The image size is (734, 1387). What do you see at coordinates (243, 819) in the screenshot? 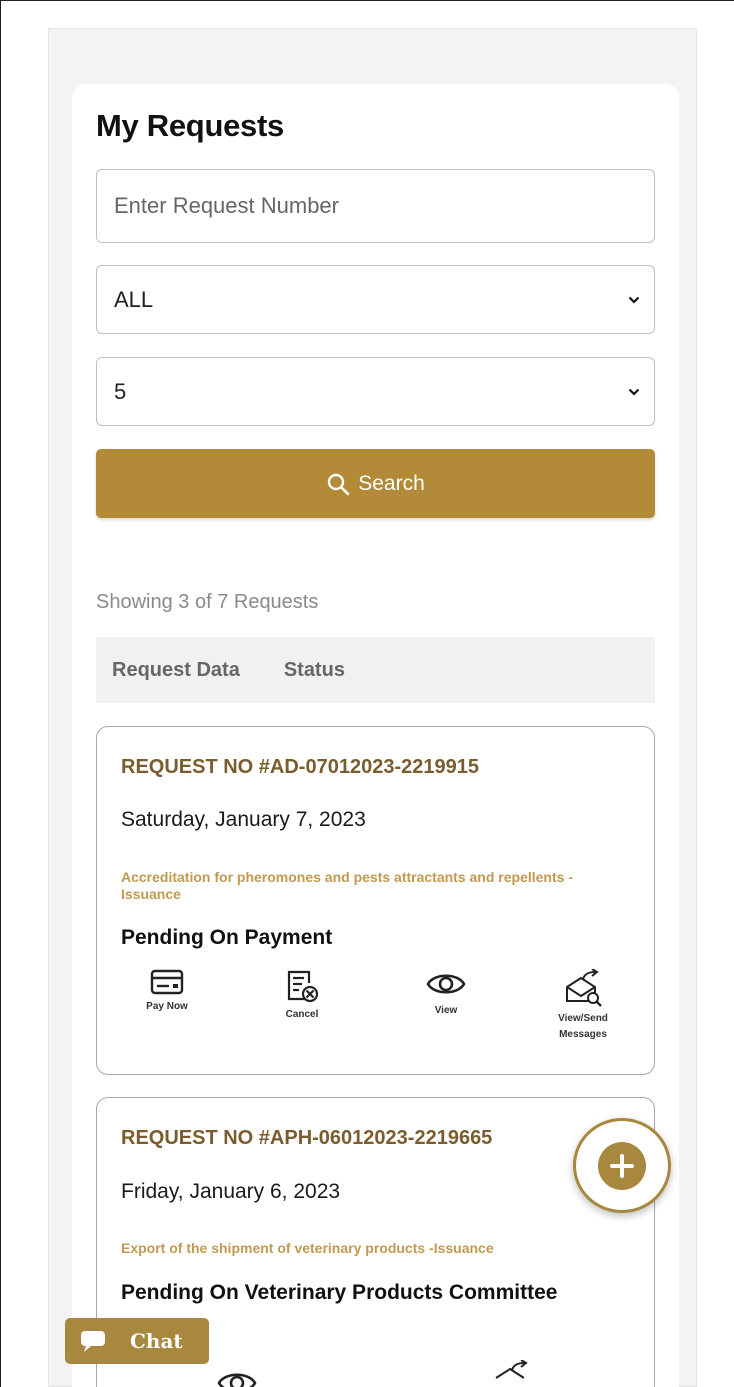
I see `request-date: Saturday, January 7, 2023` at bounding box center [243, 819].